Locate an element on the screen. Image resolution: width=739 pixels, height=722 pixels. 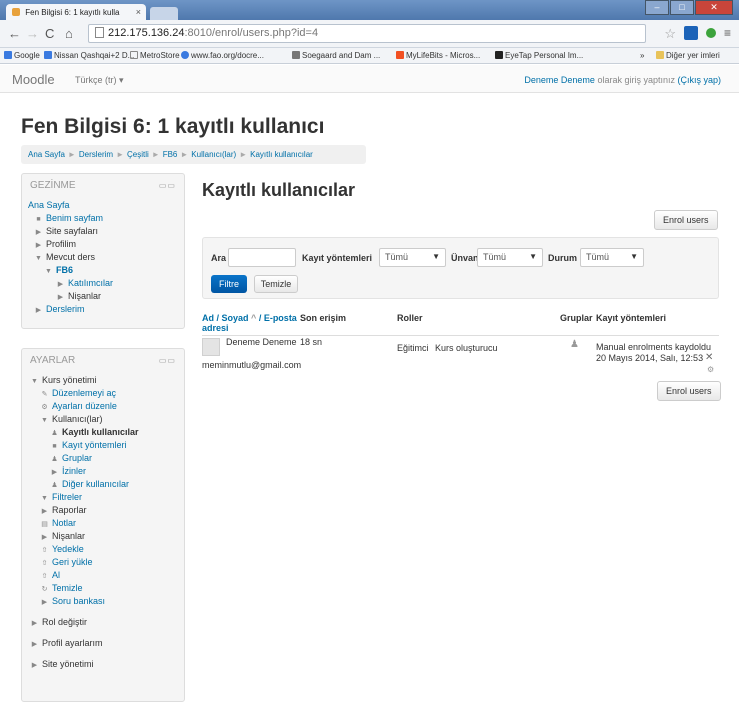
search-label: Ara is located at coordinates (219, 258).